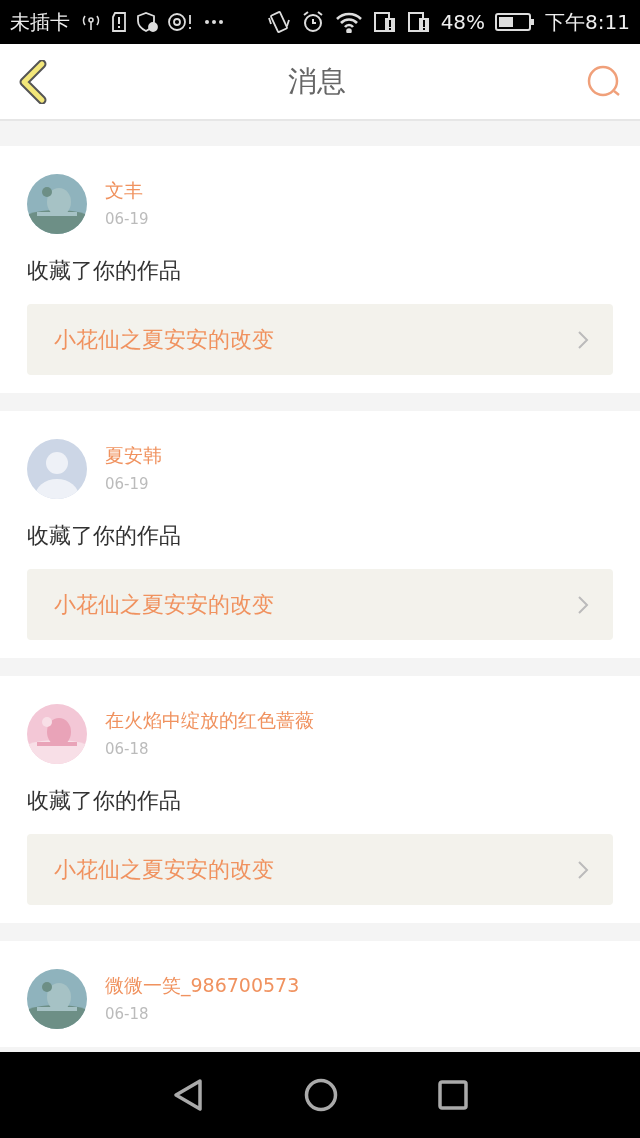  What do you see at coordinates (188, 1095) in the screenshot?
I see `back-nav-button` at bounding box center [188, 1095].